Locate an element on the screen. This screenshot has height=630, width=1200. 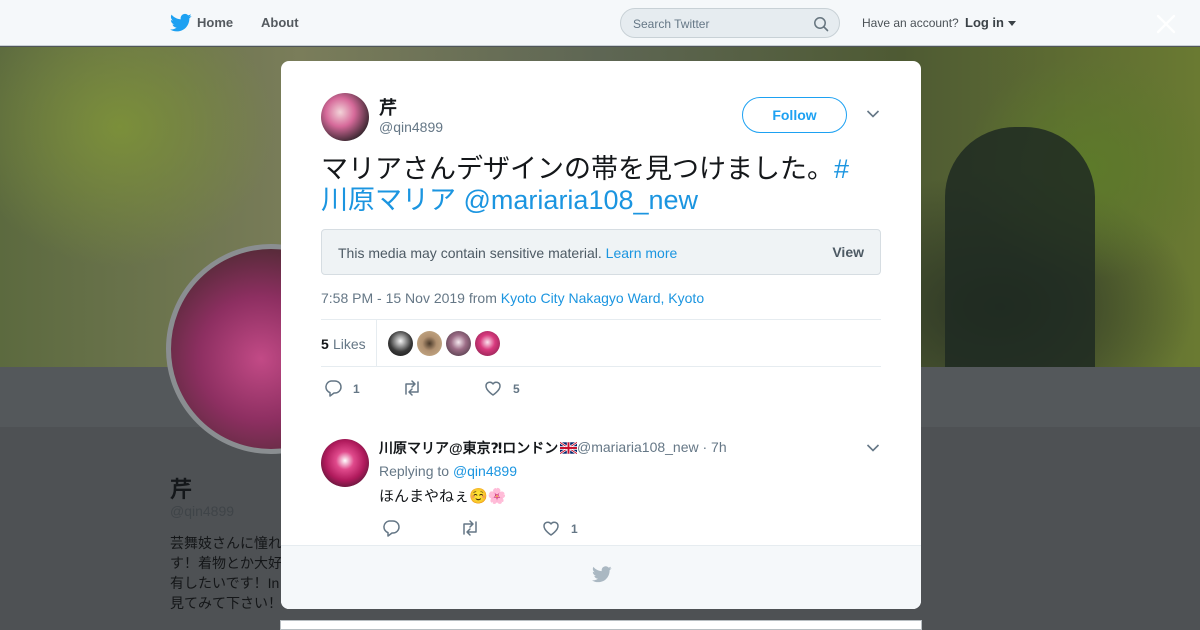
have-account-text: Have an account? is located at coordinates (910, 23).